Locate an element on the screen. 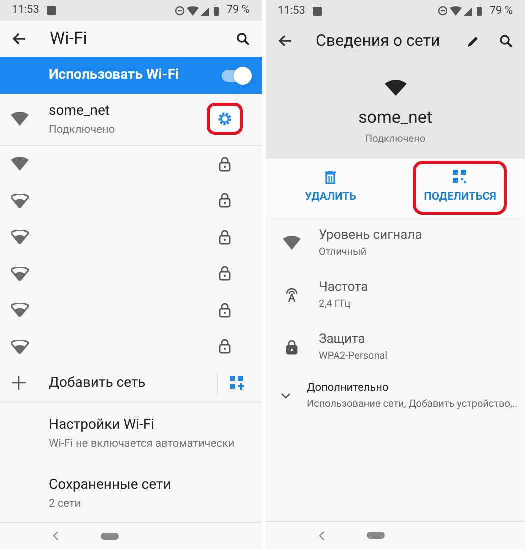 The image size is (525, 549). trash-icon is located at coordinates (330, 177).